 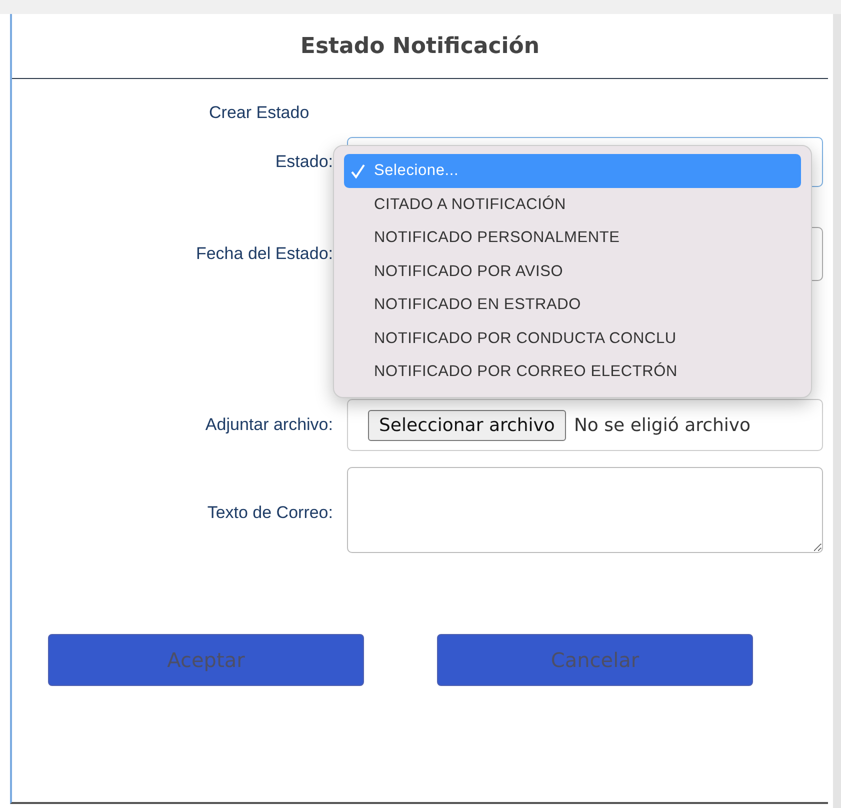 I want to click on dialog-title: Estado Notificación, so click(x=420, y=46).